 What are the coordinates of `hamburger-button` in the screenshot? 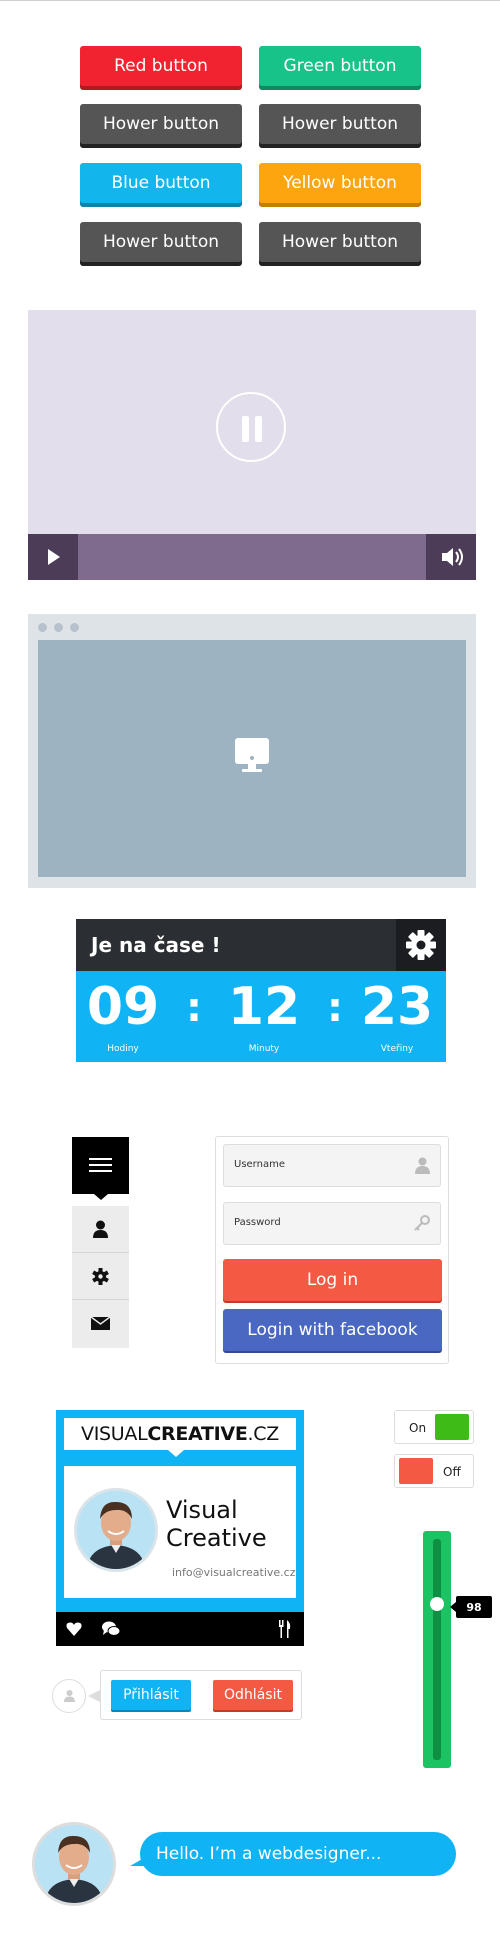 It's located at (100, 1165).